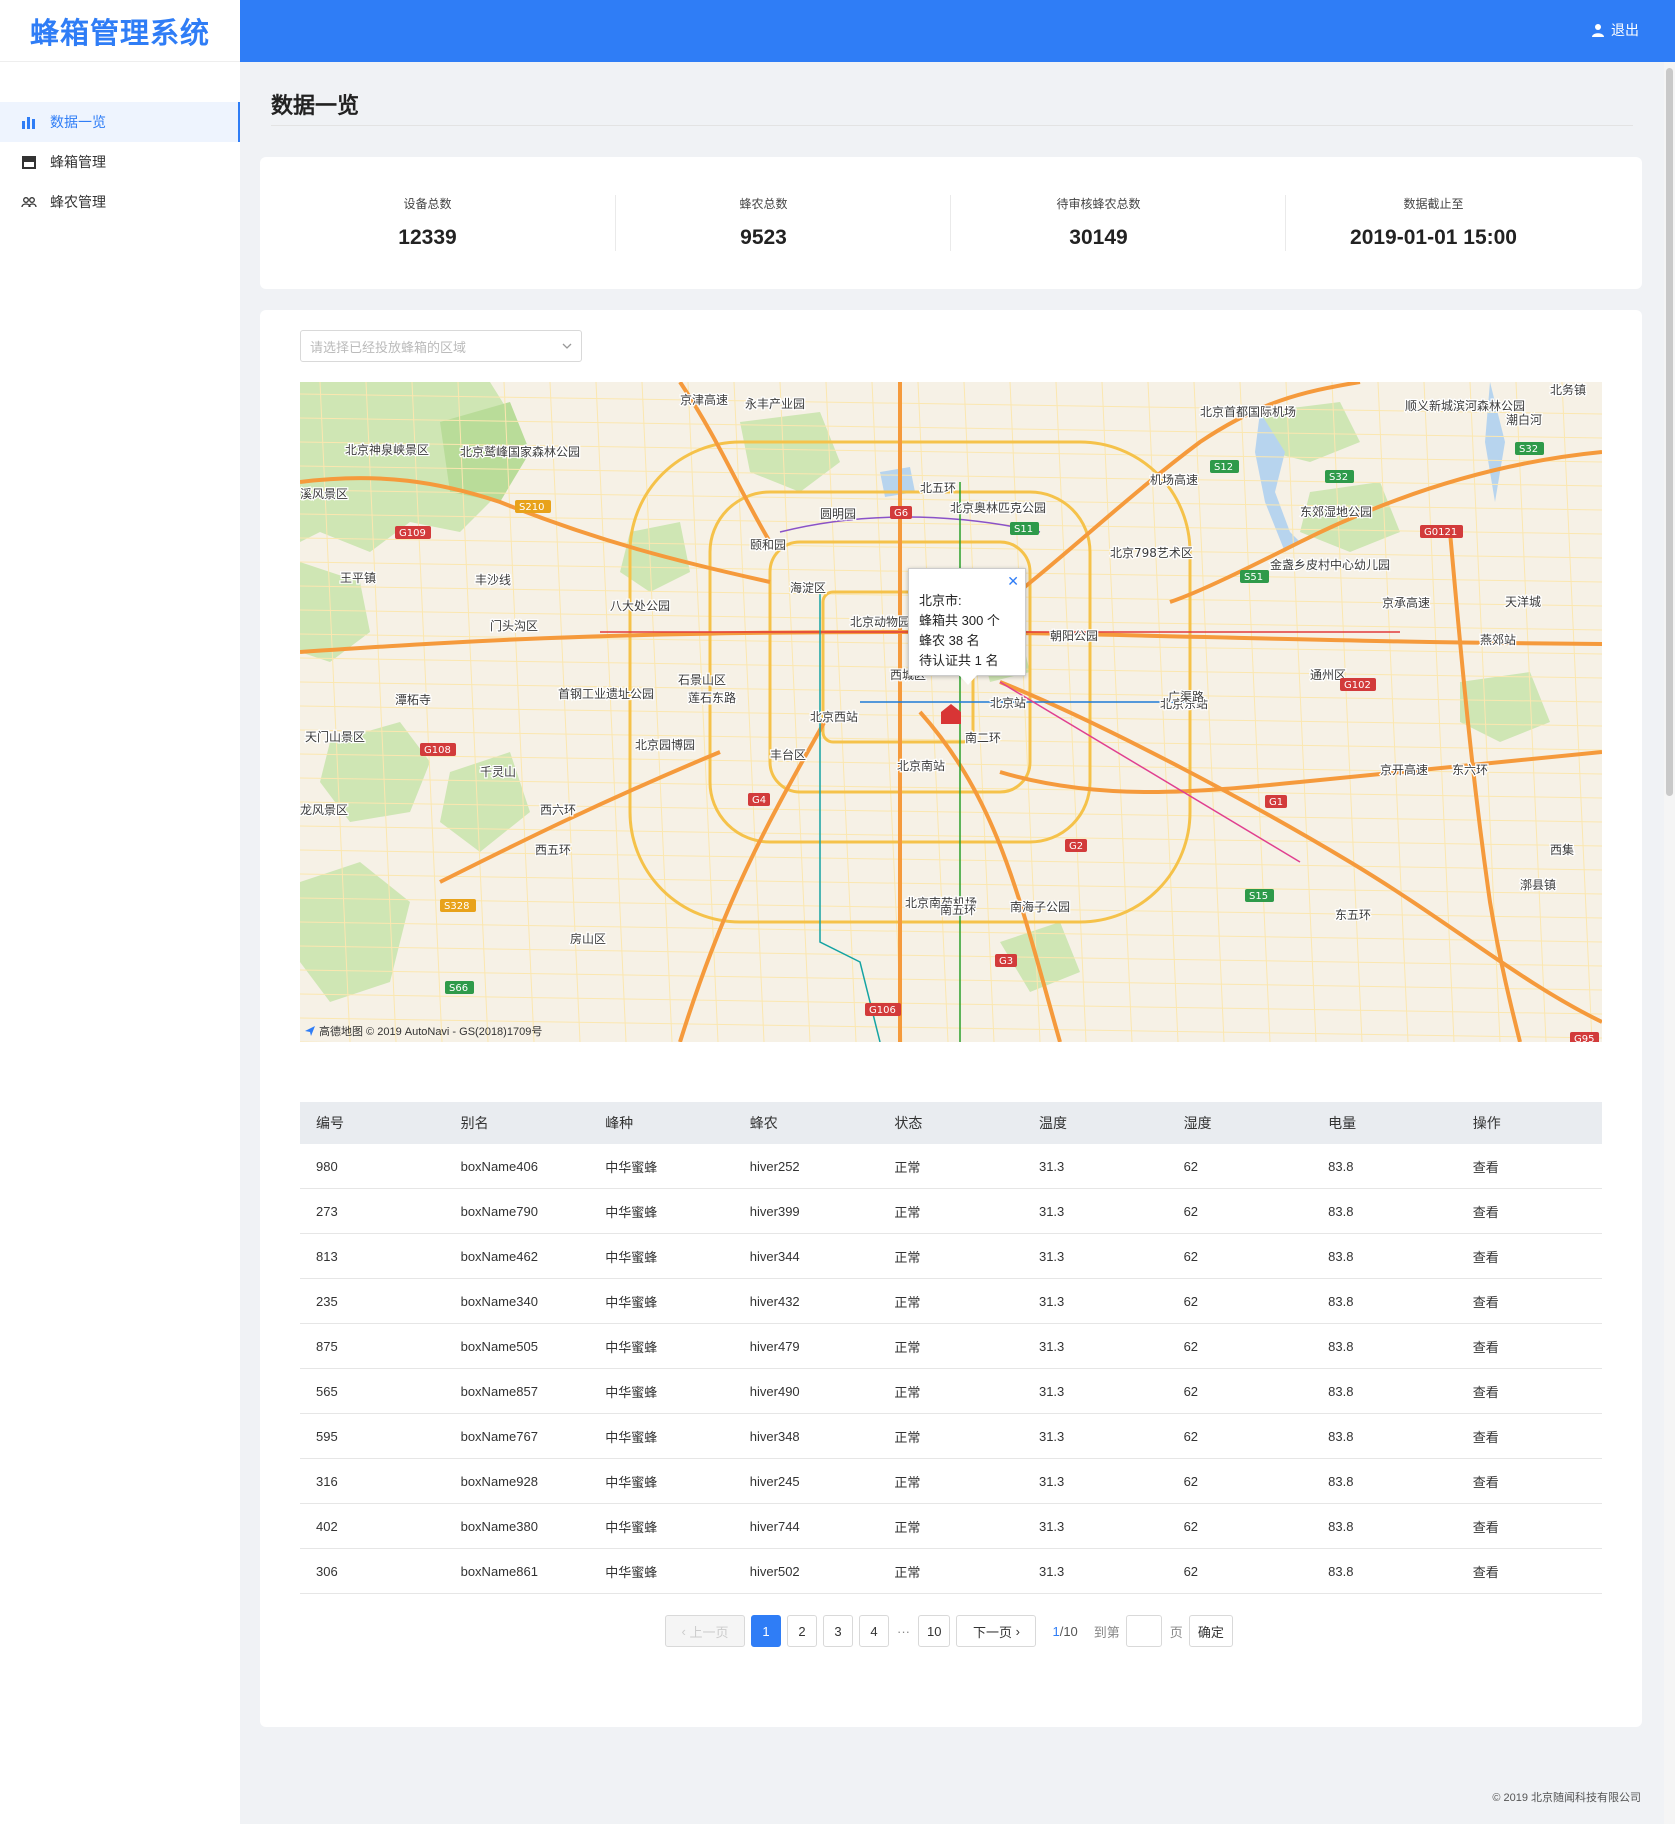 This screenshot has height=1824, width=1675. What do you see at coordinates (874, 1631) in the screenshot?
I see `page-button-4: 4` at bounding box center [874, 1631].